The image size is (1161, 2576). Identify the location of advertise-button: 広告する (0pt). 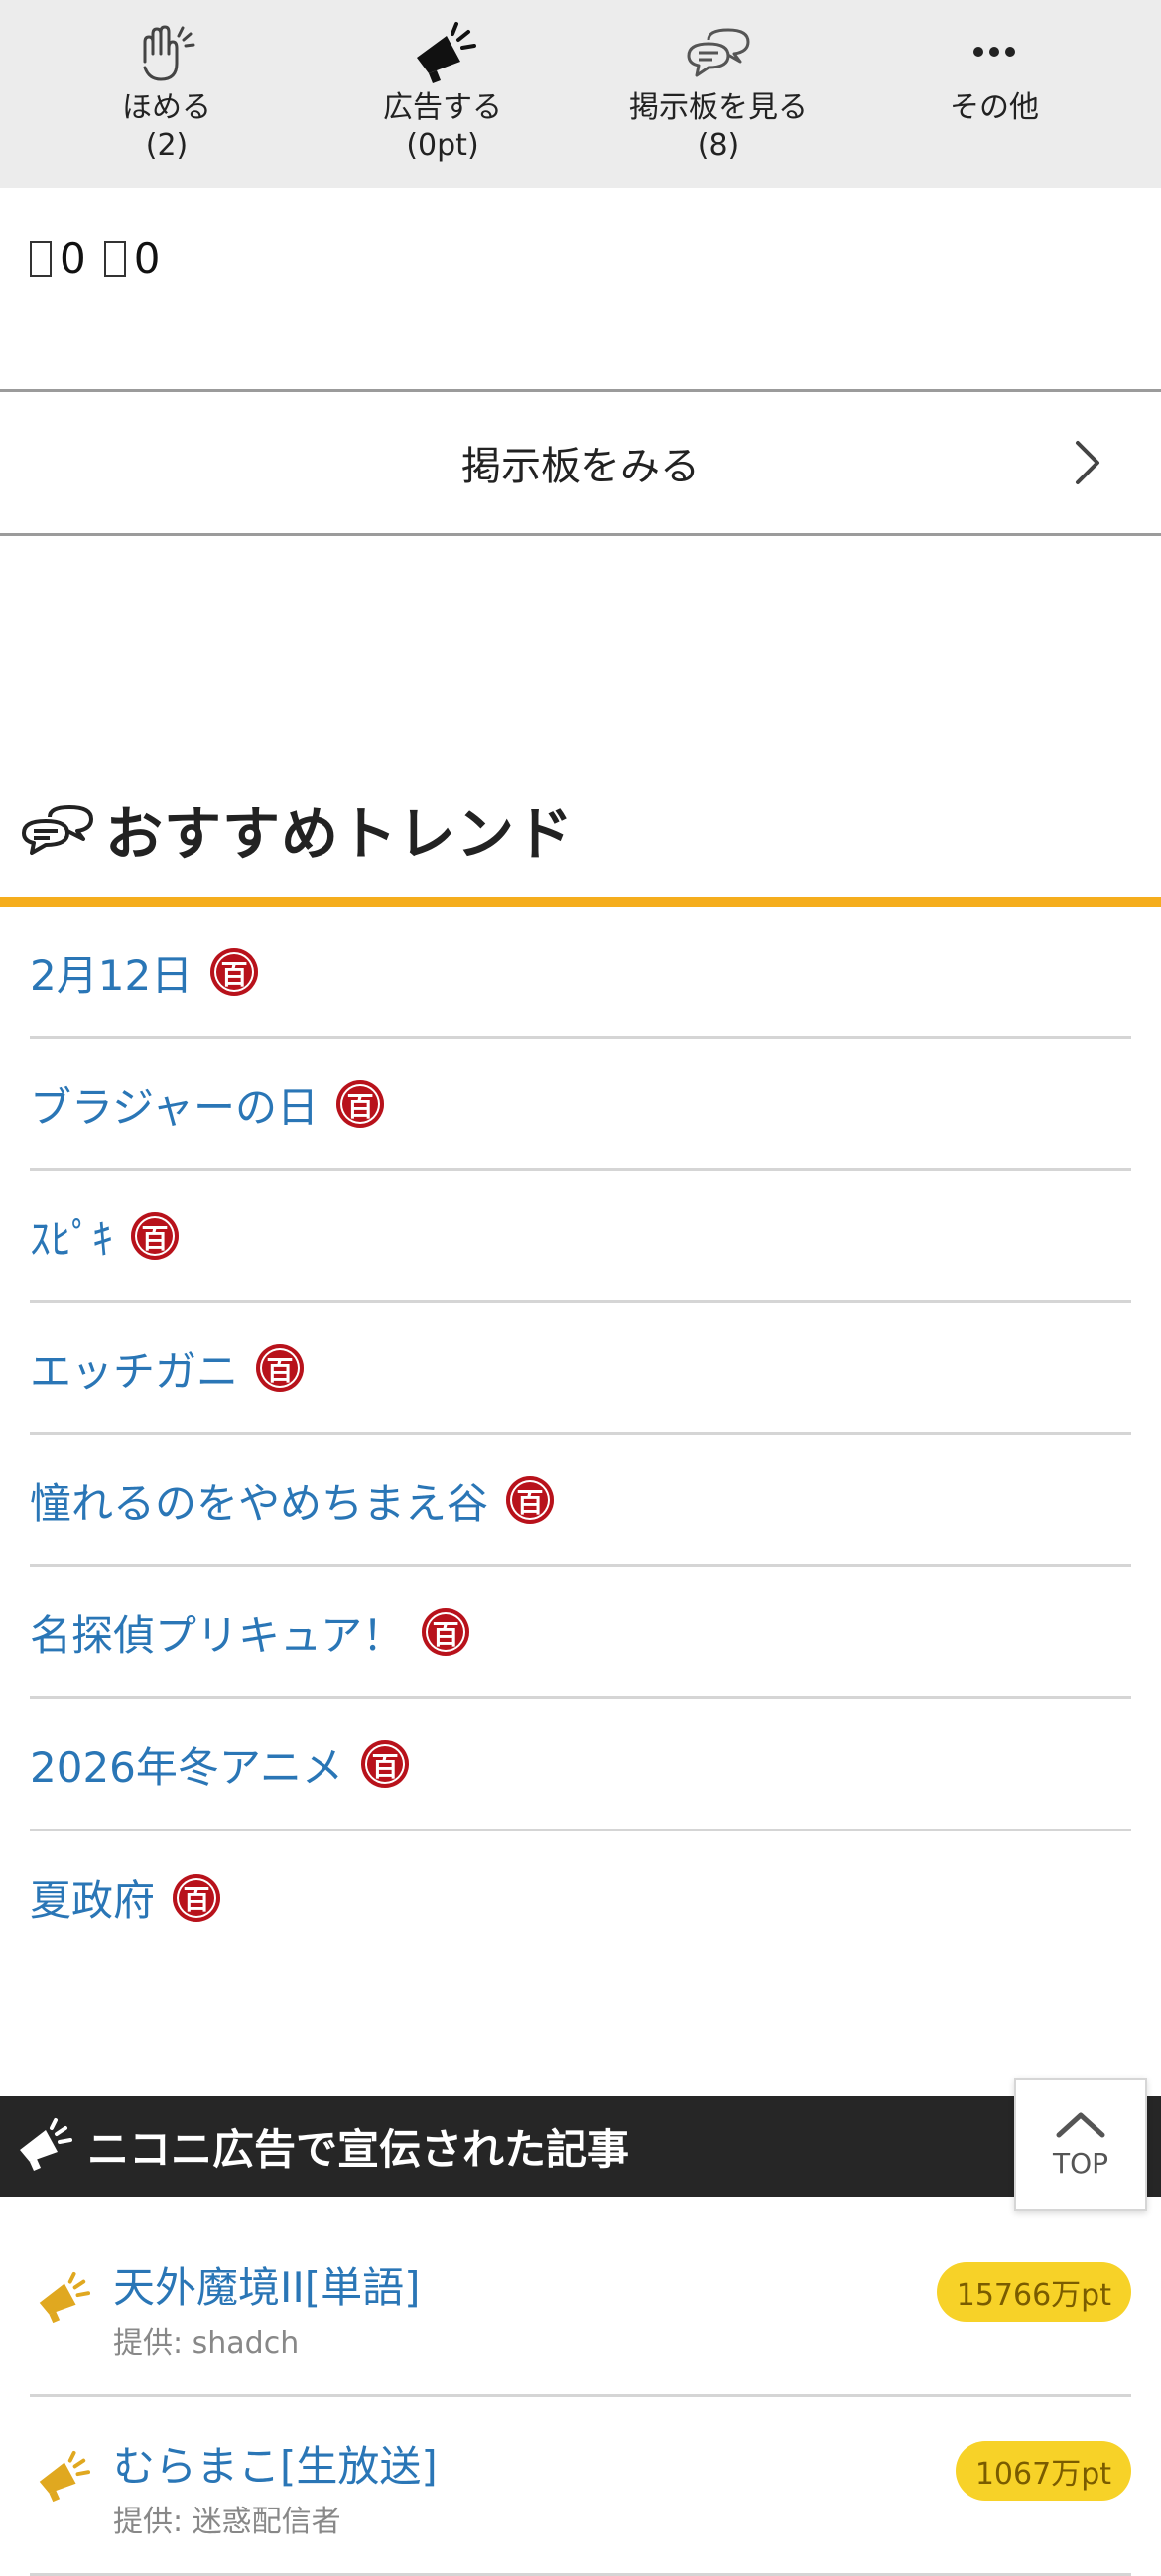
(442, 94).